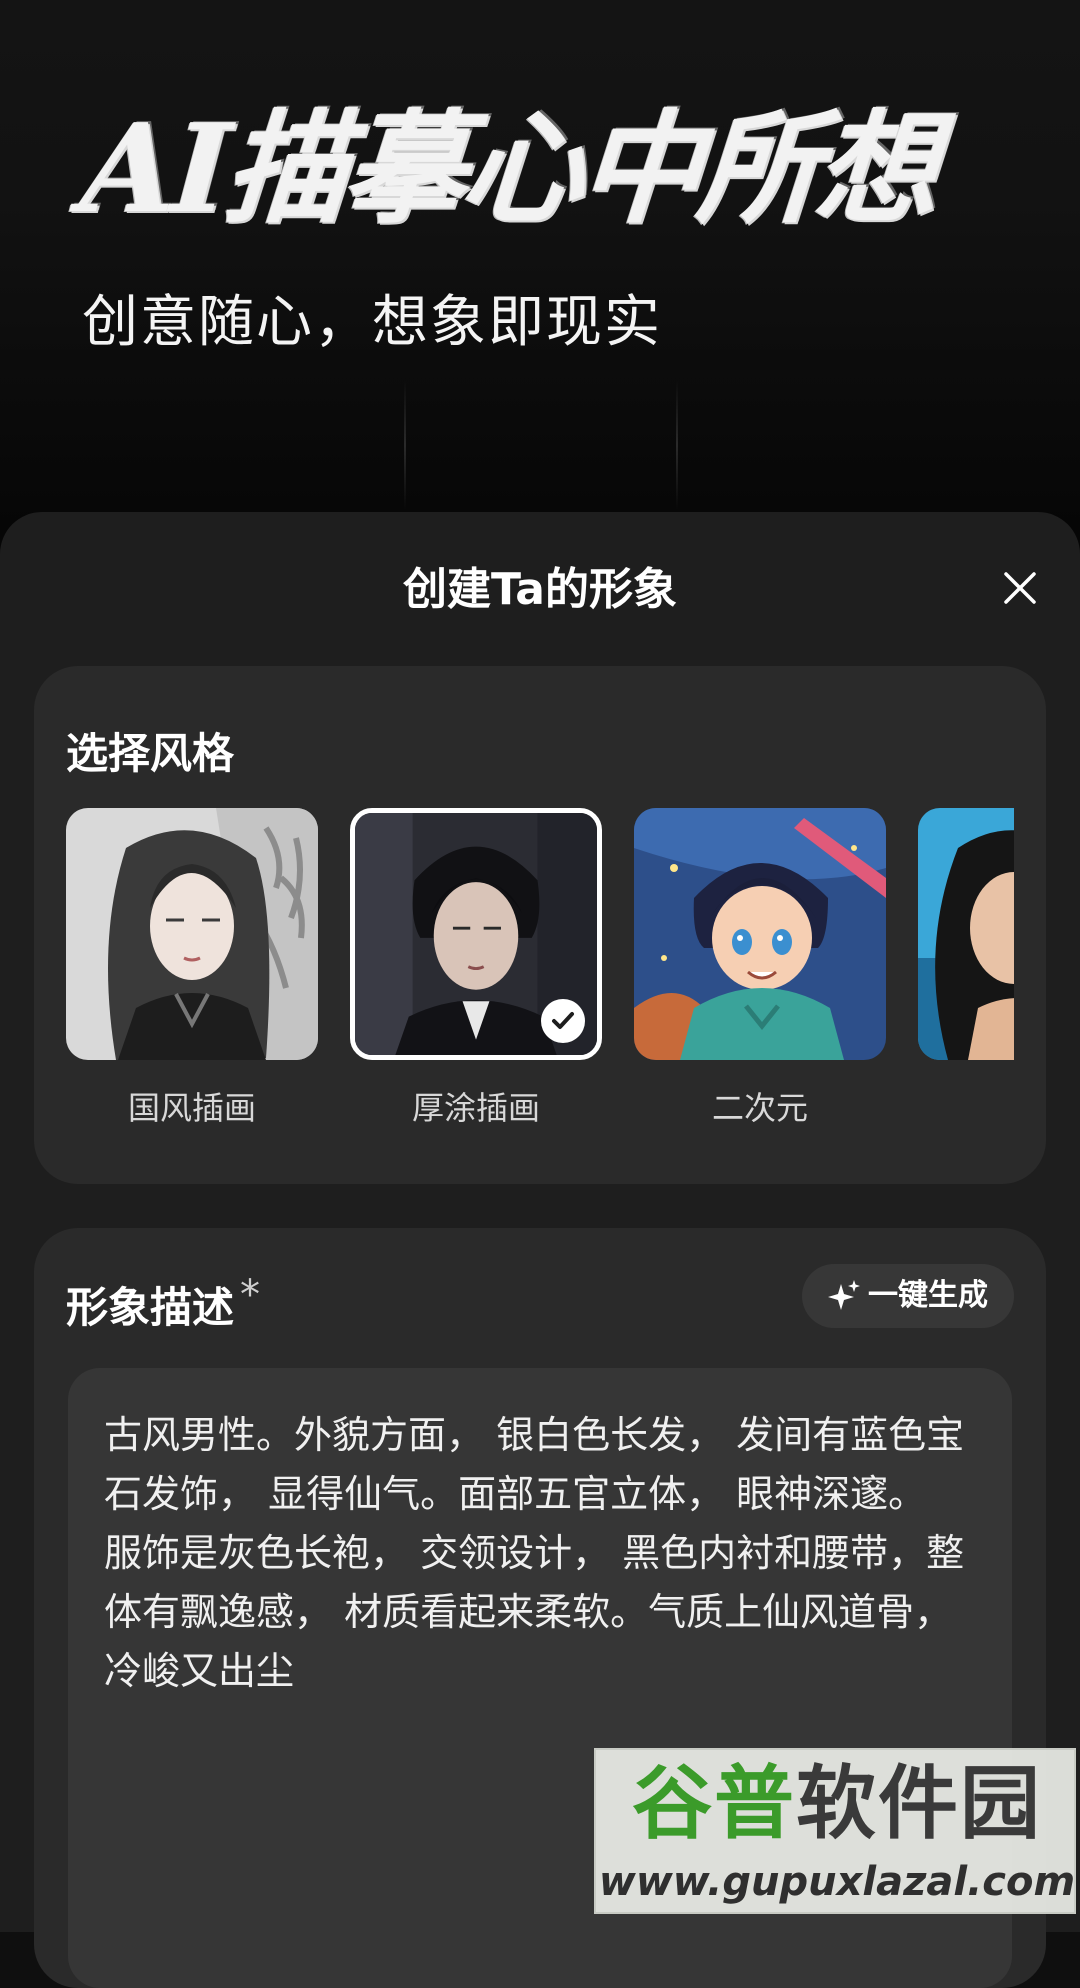  I want to click on hero-subtitle: 创意随心，想象即现实, so click(372, 322).